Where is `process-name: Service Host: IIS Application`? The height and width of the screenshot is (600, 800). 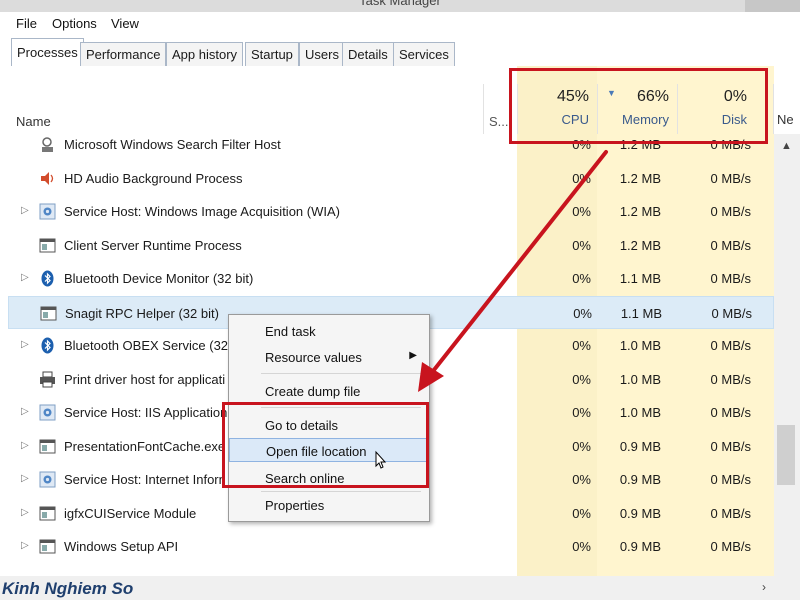
process-name: Service Host: IIS Application is located at coordinates (146, 412).